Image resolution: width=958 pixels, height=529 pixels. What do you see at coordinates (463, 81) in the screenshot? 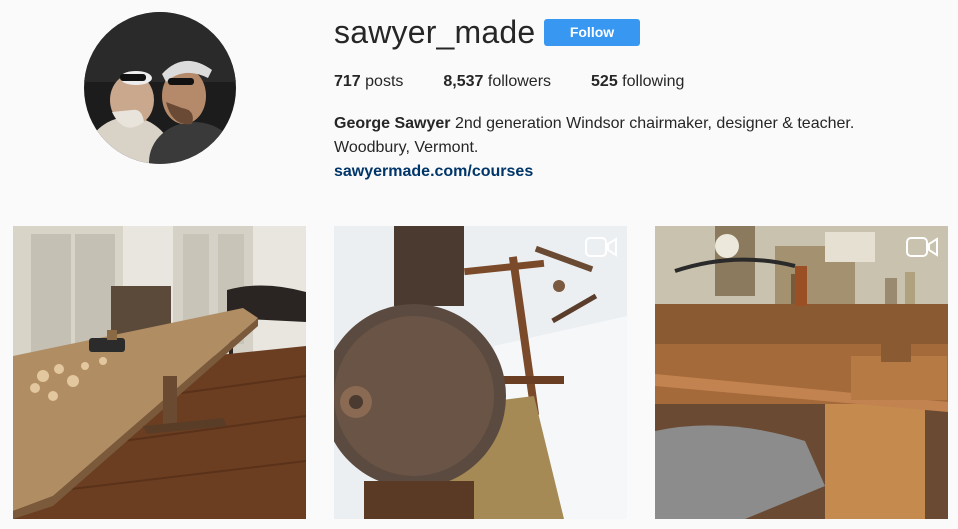
I see `followers-count: 8,537` at bounding box center [463, 81].